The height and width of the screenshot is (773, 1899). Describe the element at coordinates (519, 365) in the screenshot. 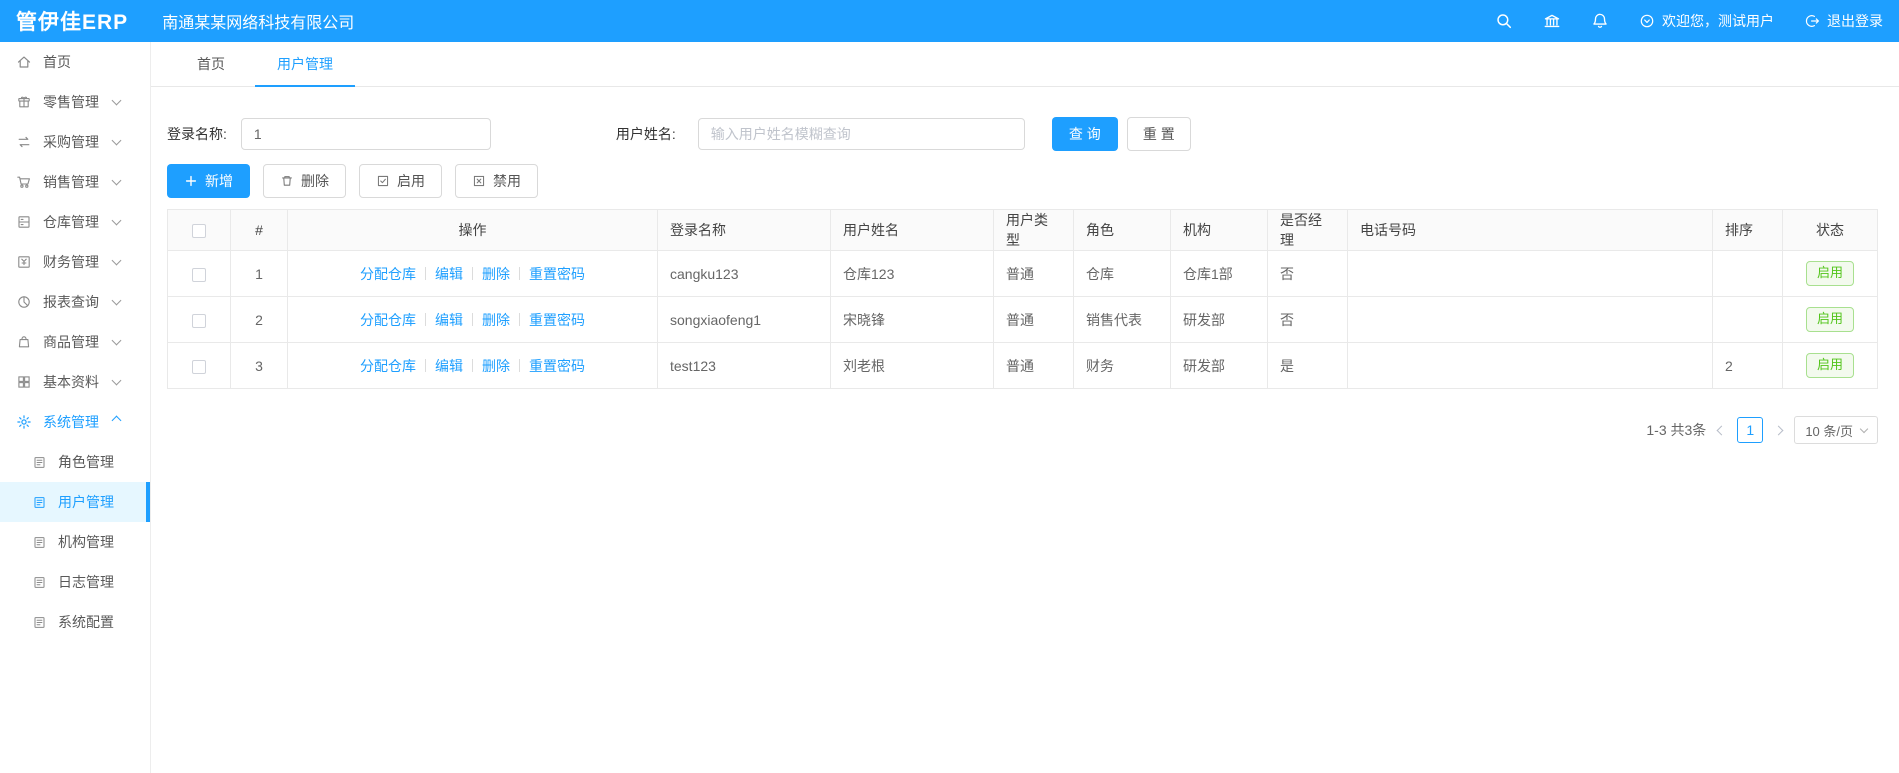

I see `divider` at that location.